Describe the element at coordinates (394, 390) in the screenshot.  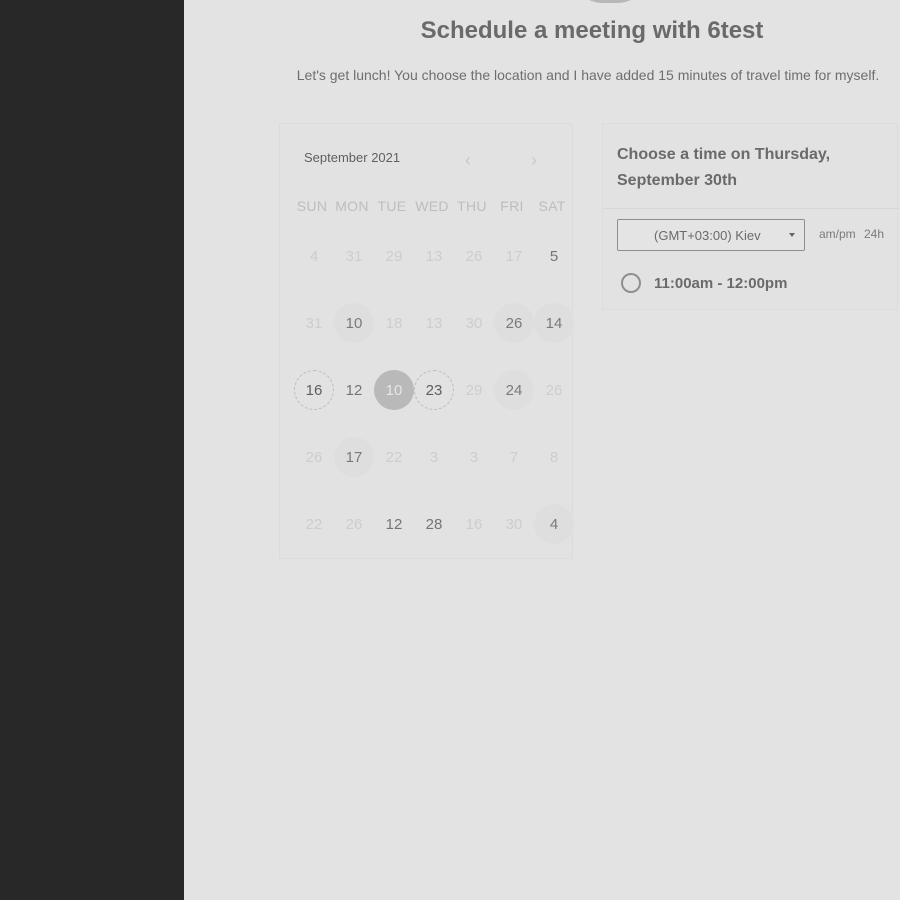
I see `calendar-day-selected: 10` at that location.